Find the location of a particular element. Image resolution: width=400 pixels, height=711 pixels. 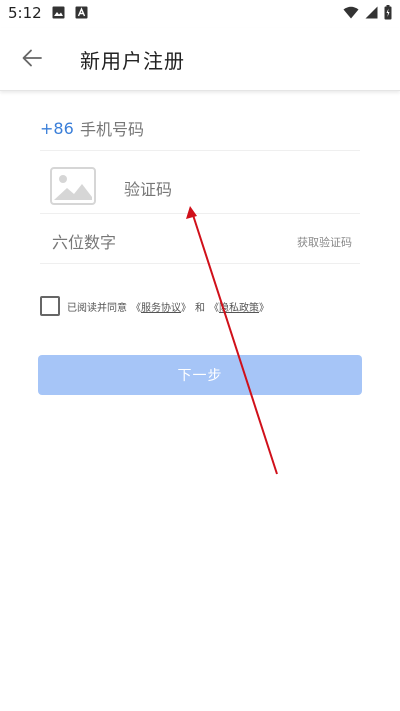

app-bar: 新用户注册 is located at coordinates (200, 59).